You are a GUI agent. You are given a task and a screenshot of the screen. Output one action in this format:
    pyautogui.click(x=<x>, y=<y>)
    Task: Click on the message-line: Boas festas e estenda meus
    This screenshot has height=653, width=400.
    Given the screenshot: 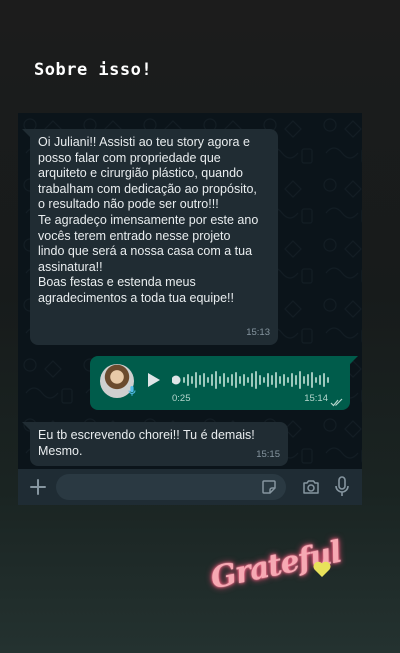 What is the action you would take?
    pyautogui.click(x=117, y=282)
    